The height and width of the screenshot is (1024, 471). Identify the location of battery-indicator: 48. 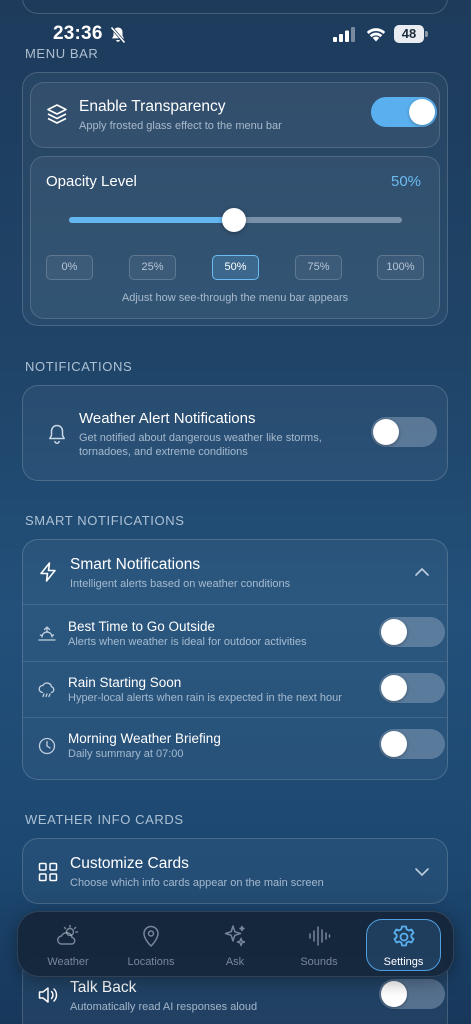
(411, 34).